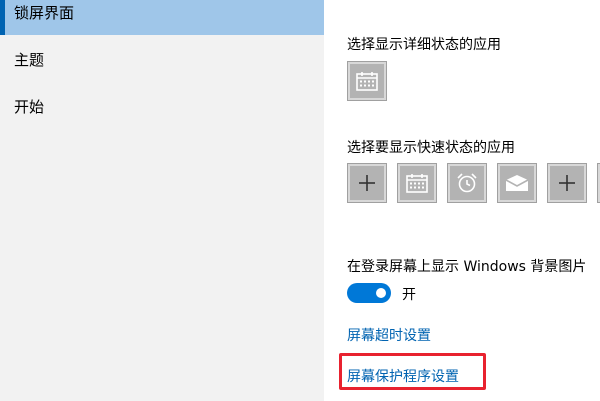 The width and height of the screenshot is (600, 401). Describe the element at coordinates (29, 106) in the screenshot. I see `sidebar-item-label: 开始` at that location.